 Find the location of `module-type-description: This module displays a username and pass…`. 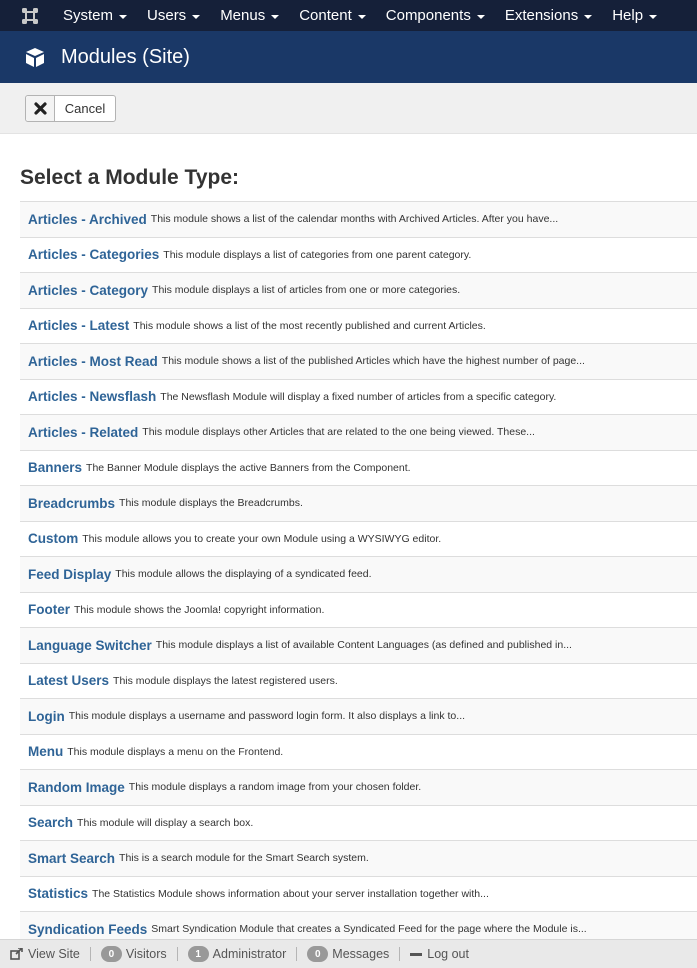

module-type-description: This module displays a username and pass… is located at coordinates (267, 716).